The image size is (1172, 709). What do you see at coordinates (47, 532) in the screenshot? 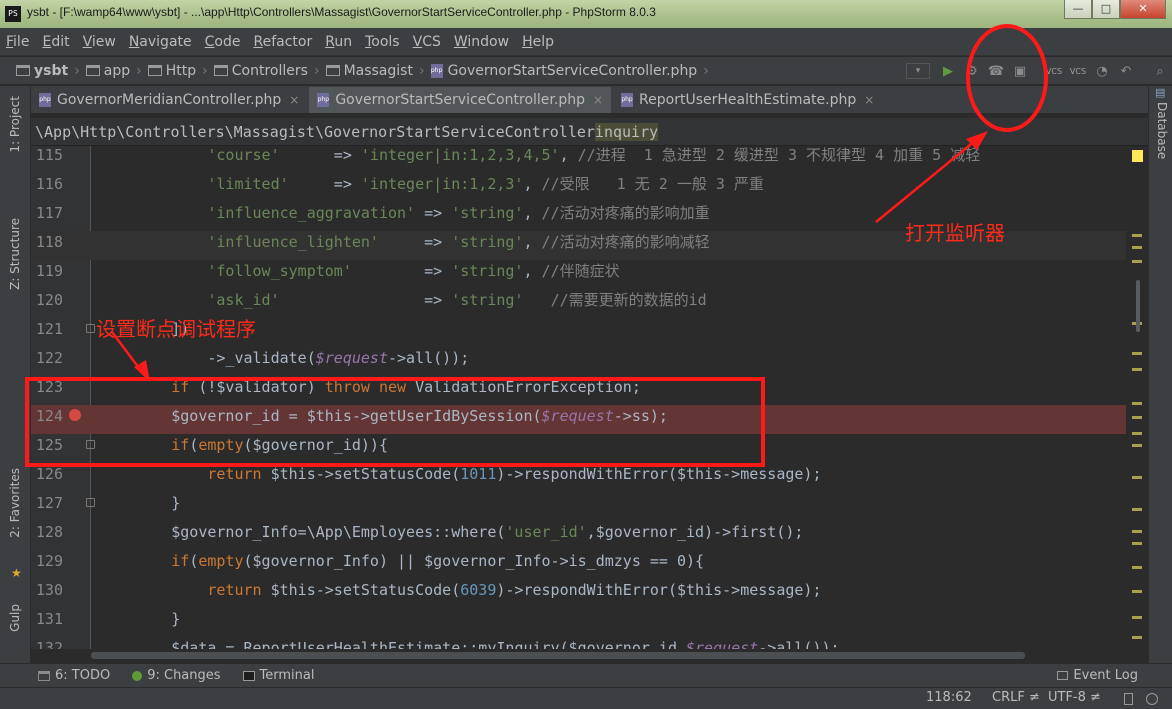
I see `line-number: 128` at bounding box center [47, 532].